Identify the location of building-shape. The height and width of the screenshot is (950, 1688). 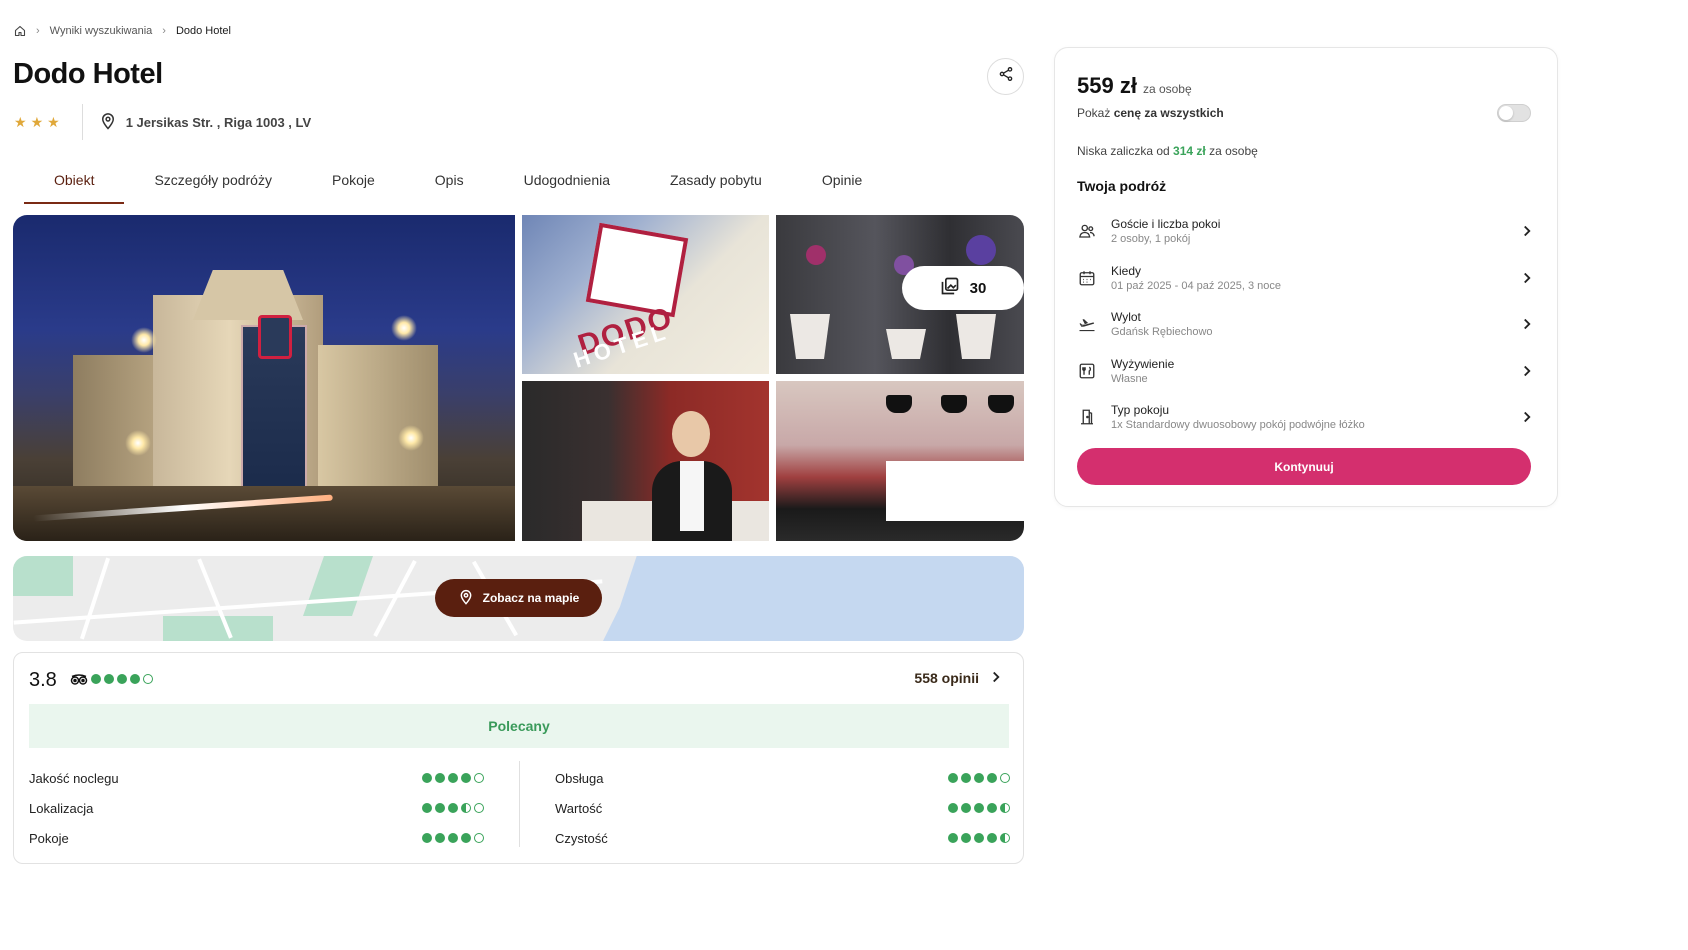
(118, 430).